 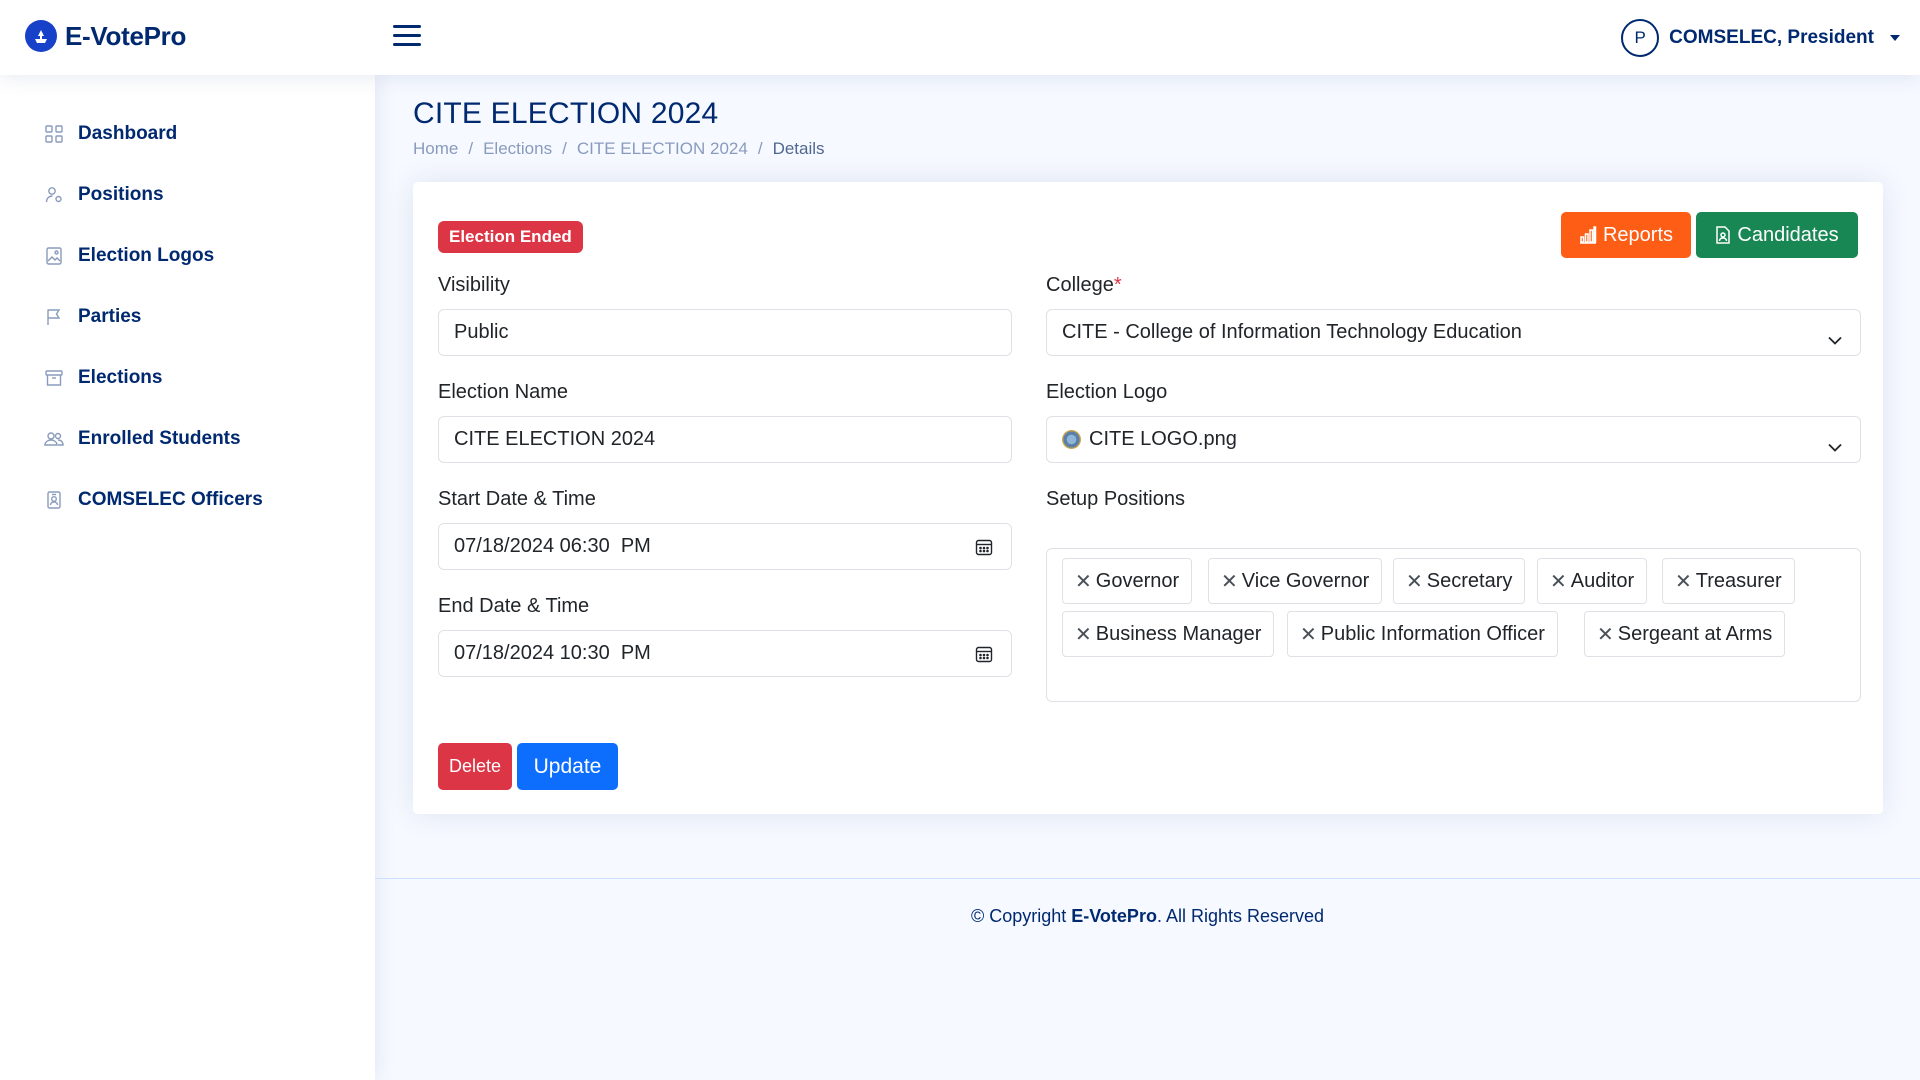 I want to click on tag-label: Treasurer, so click(x=1738, y=580).